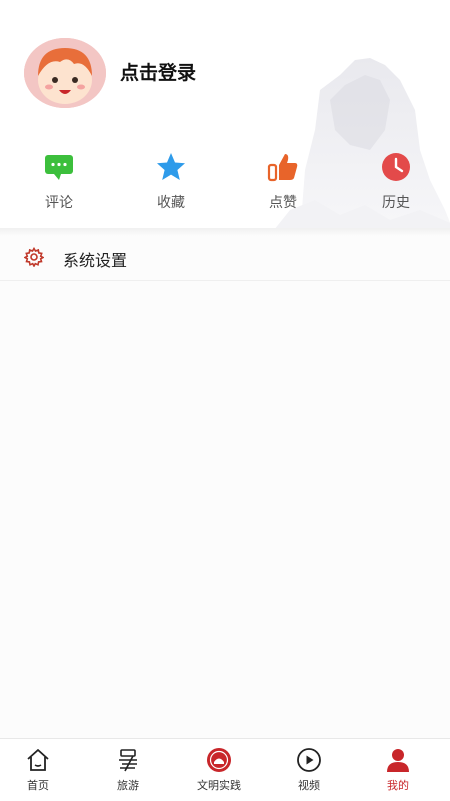  I want to click on header-divider, so click(225, 232).